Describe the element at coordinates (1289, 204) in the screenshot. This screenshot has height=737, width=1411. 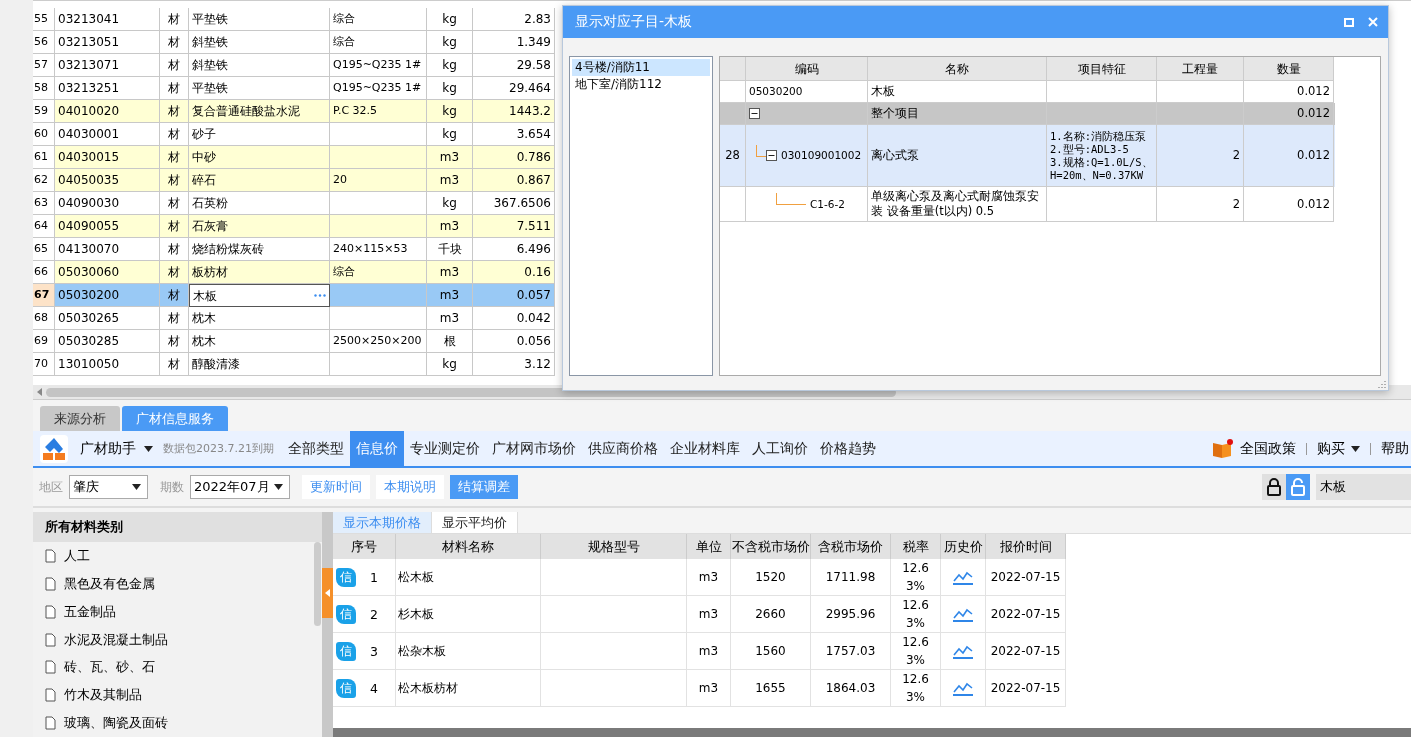
I see `table-cell: 0.012` at that location.